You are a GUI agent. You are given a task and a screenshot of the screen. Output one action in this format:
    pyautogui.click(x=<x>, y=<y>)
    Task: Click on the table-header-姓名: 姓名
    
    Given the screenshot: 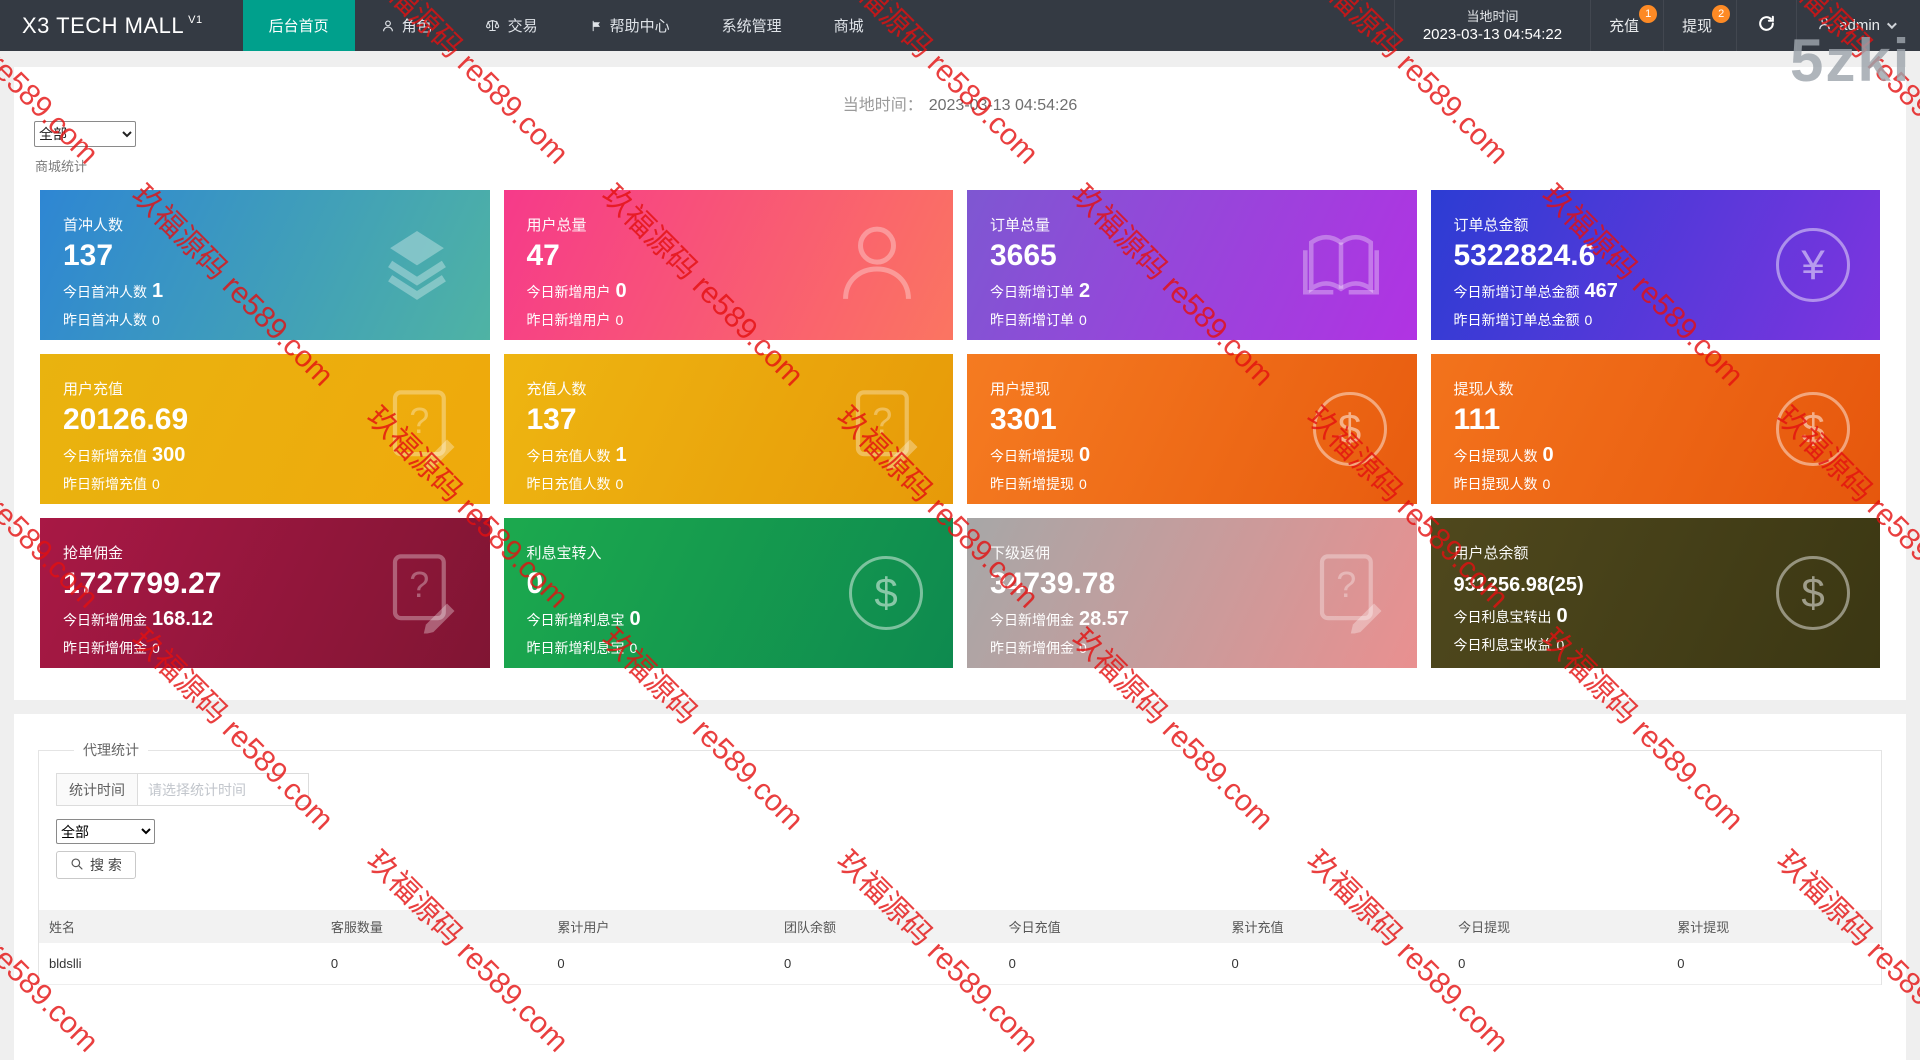 What is the action you would take?
    pyautogui.click(x=180, y=926)
    